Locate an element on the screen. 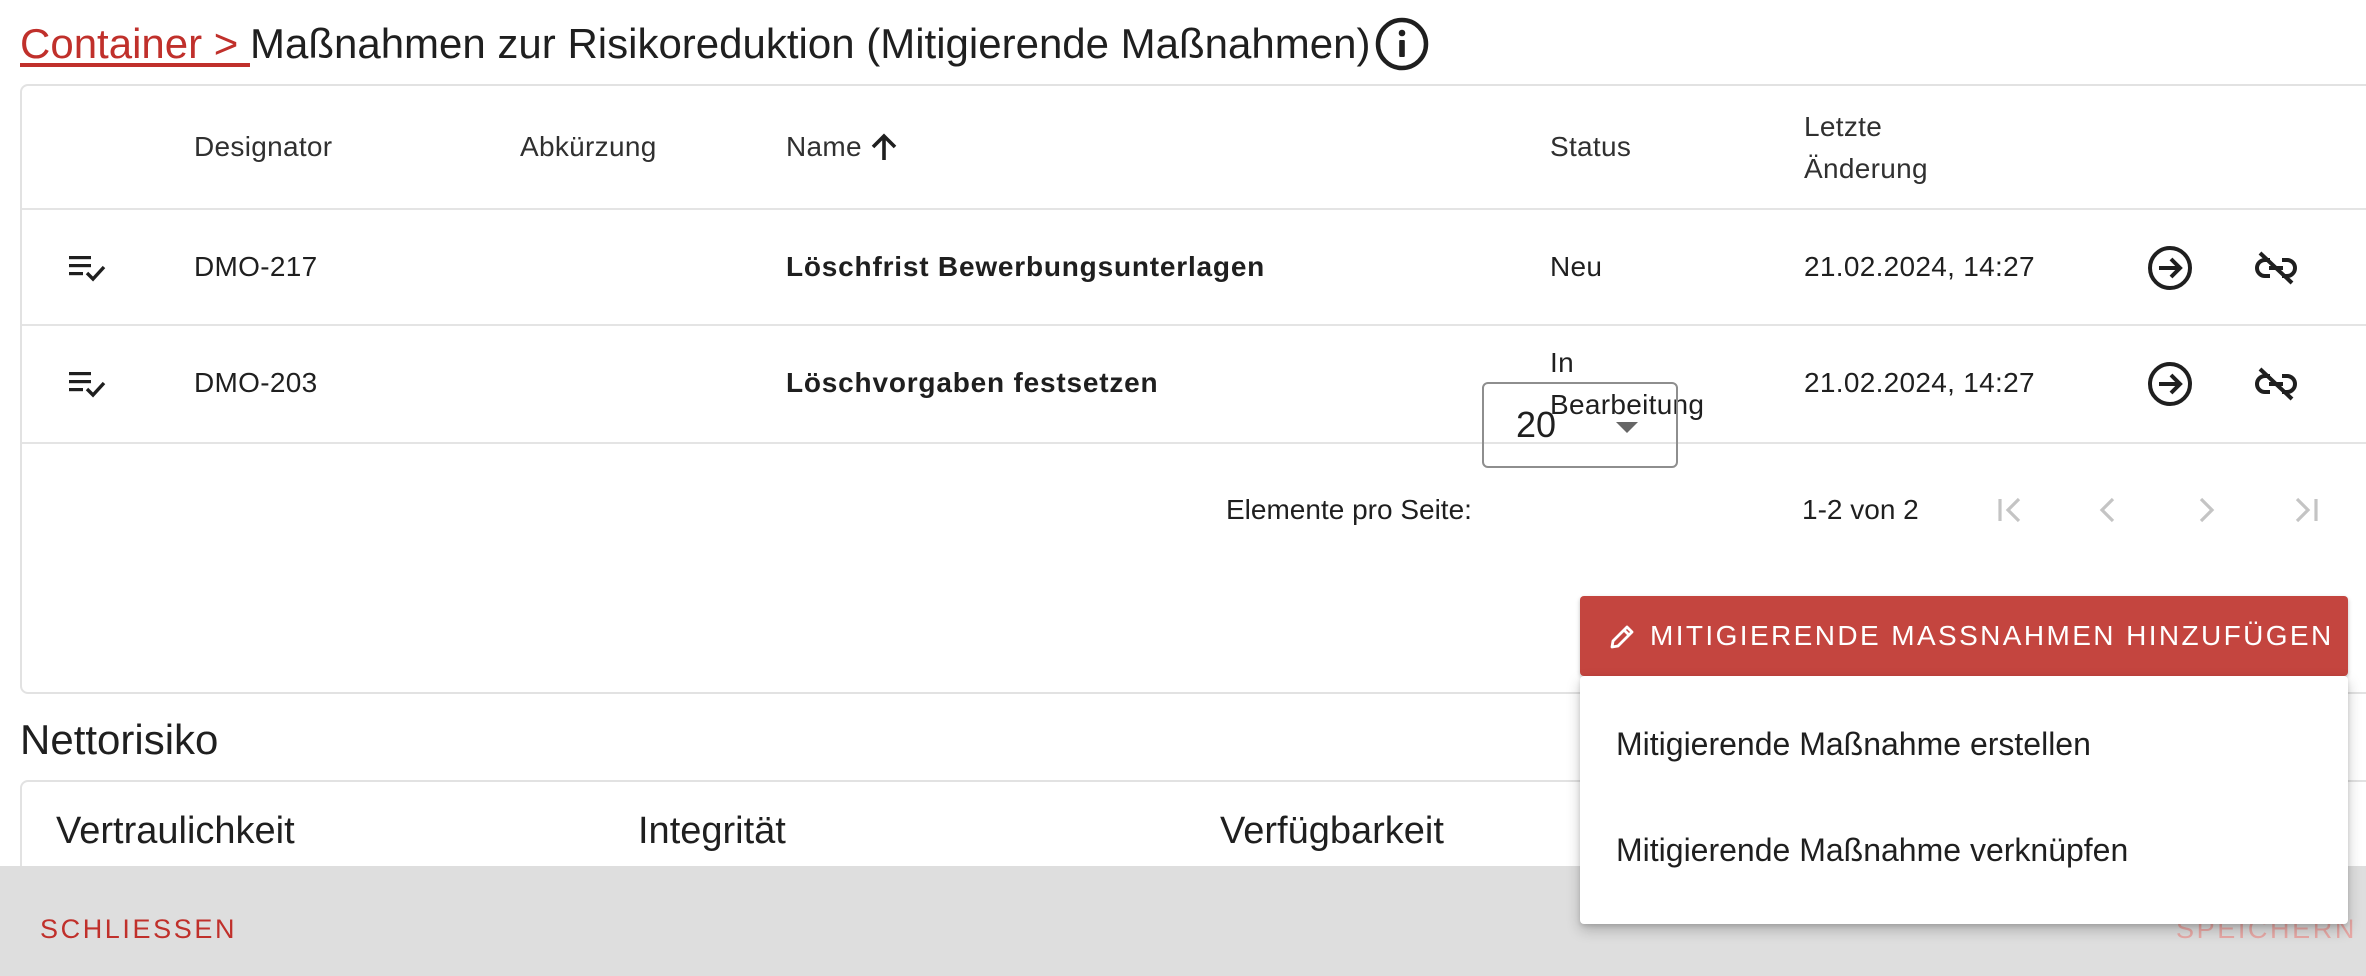 Image resolution: width=2366 pixels, height=976 pixels. row-2-status-line1: In is located at coordinates (1562, 362).